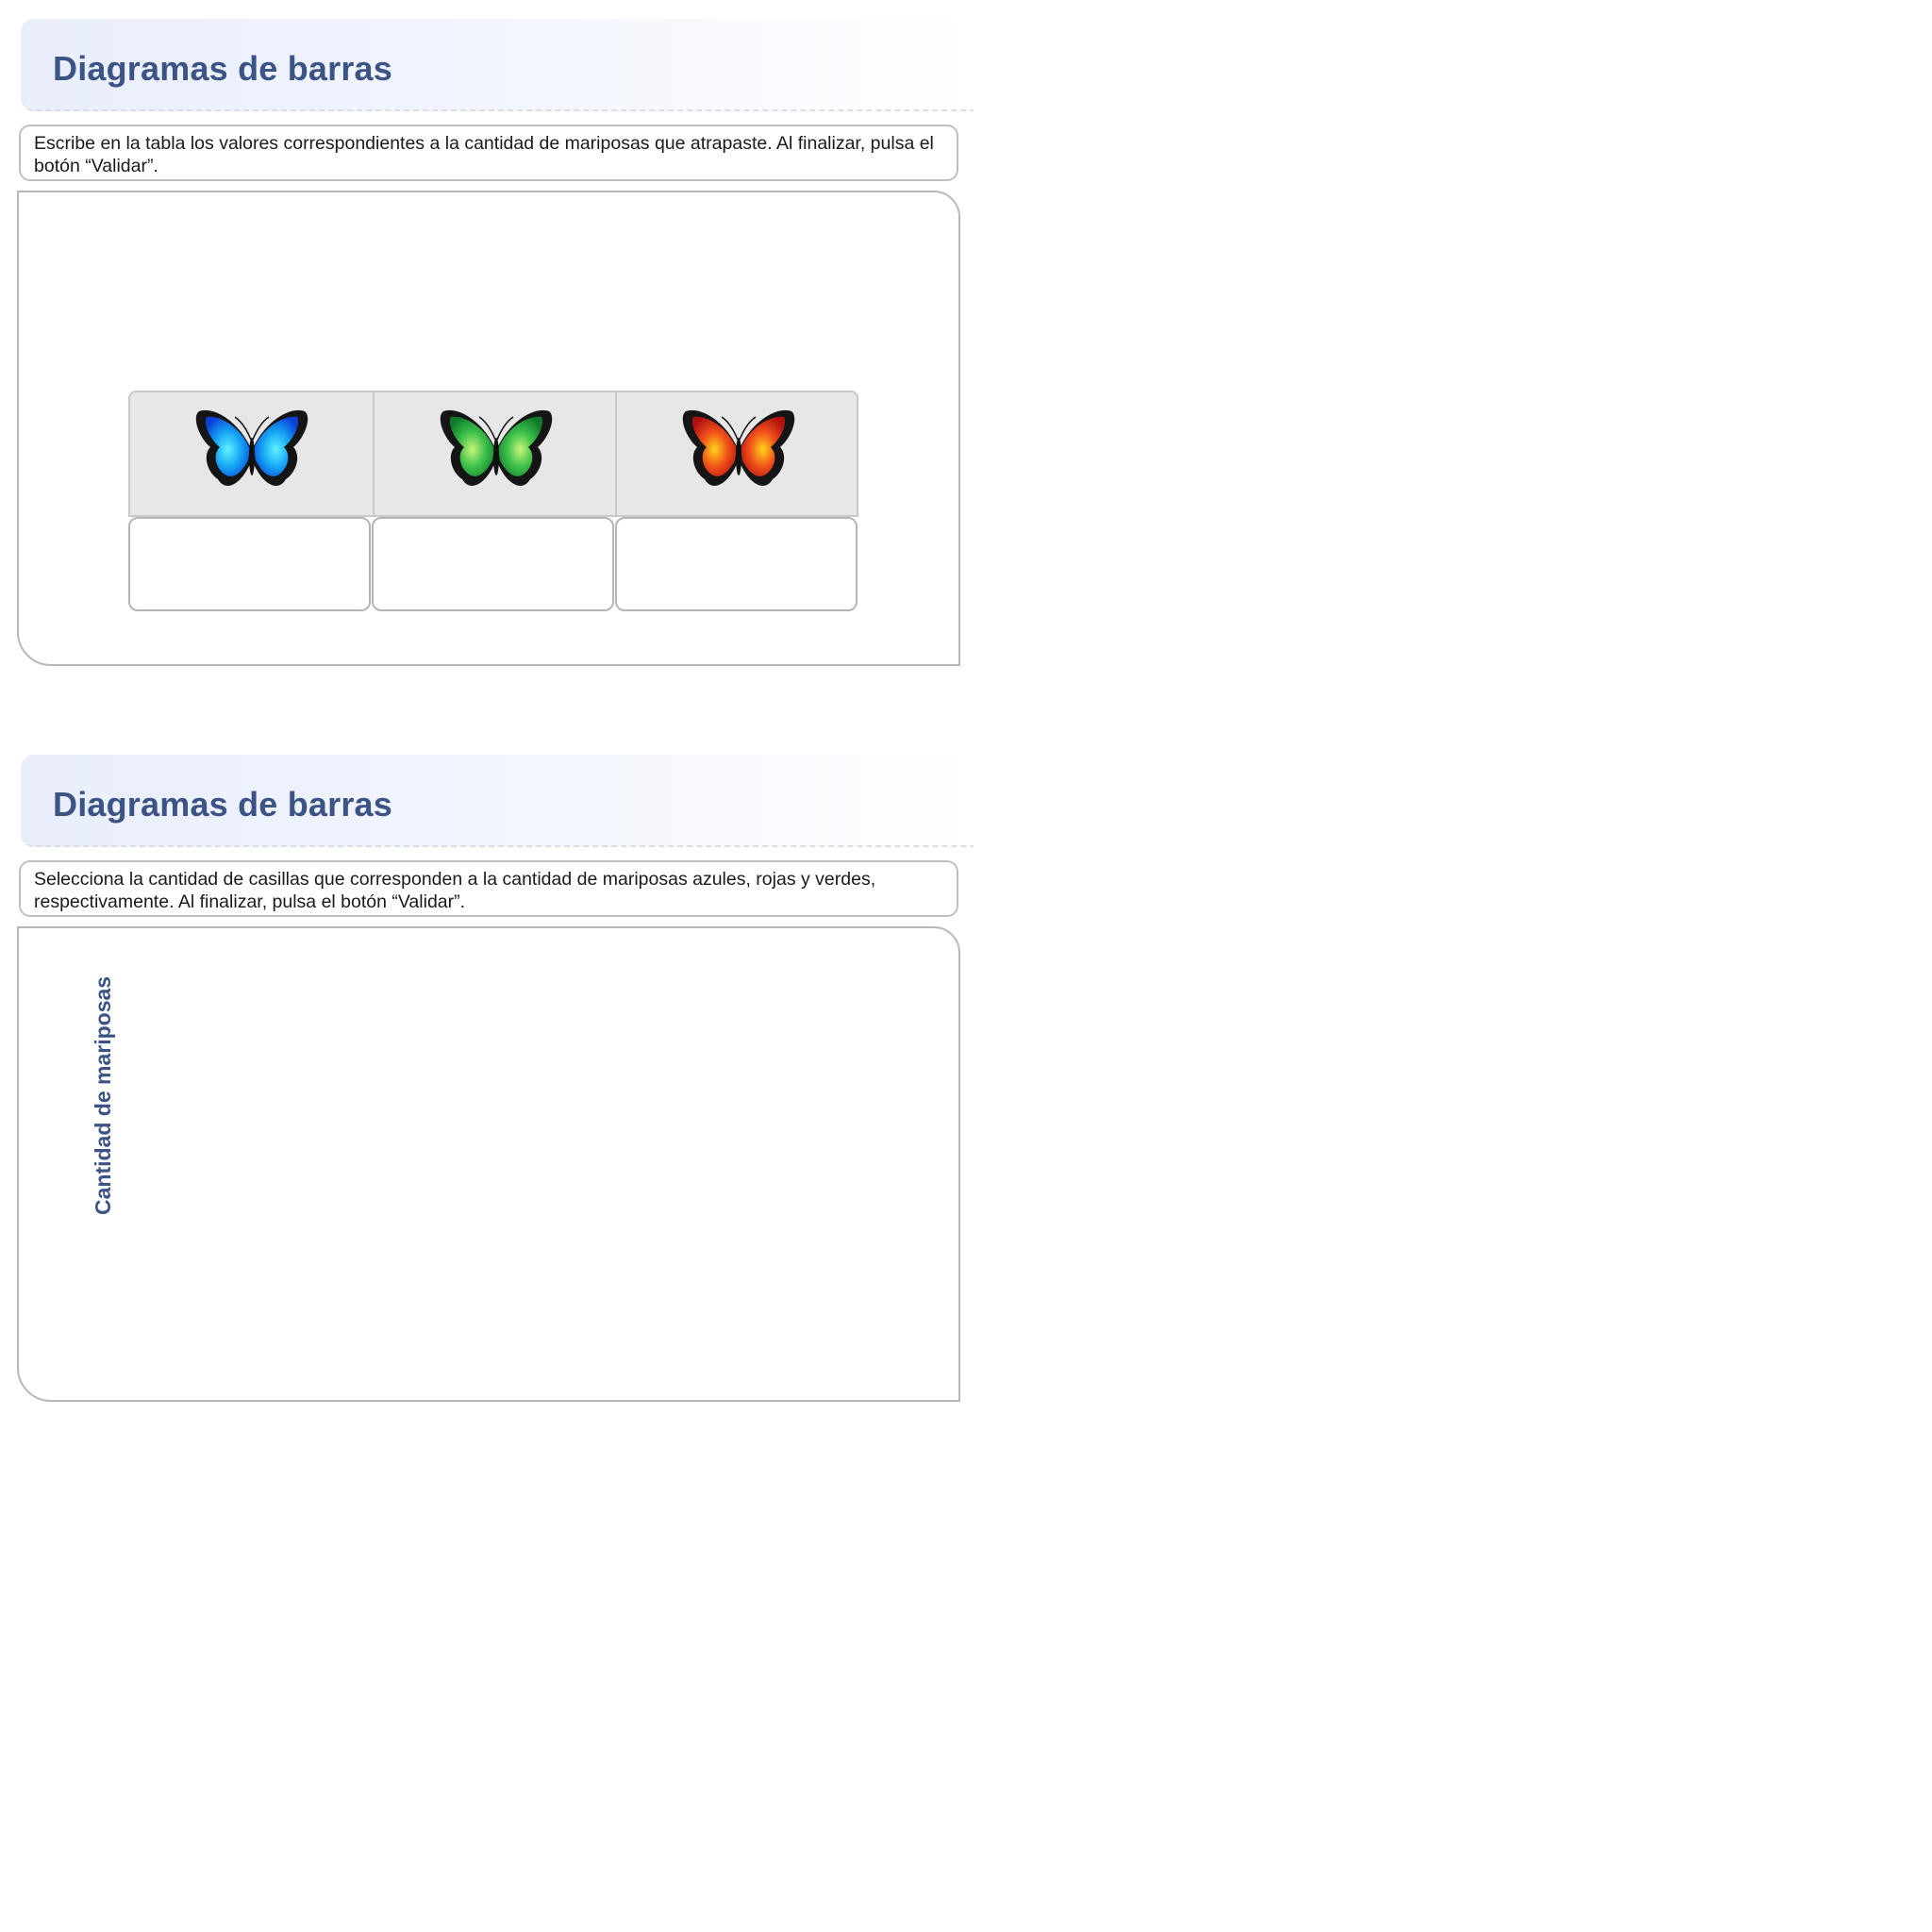 Image resolution: width=1932 pixels, height=1932 pixels. What do you see at coordinates (736, 564) in the screenshot?
I see `red-count-input` at bounding box center [736, 564].